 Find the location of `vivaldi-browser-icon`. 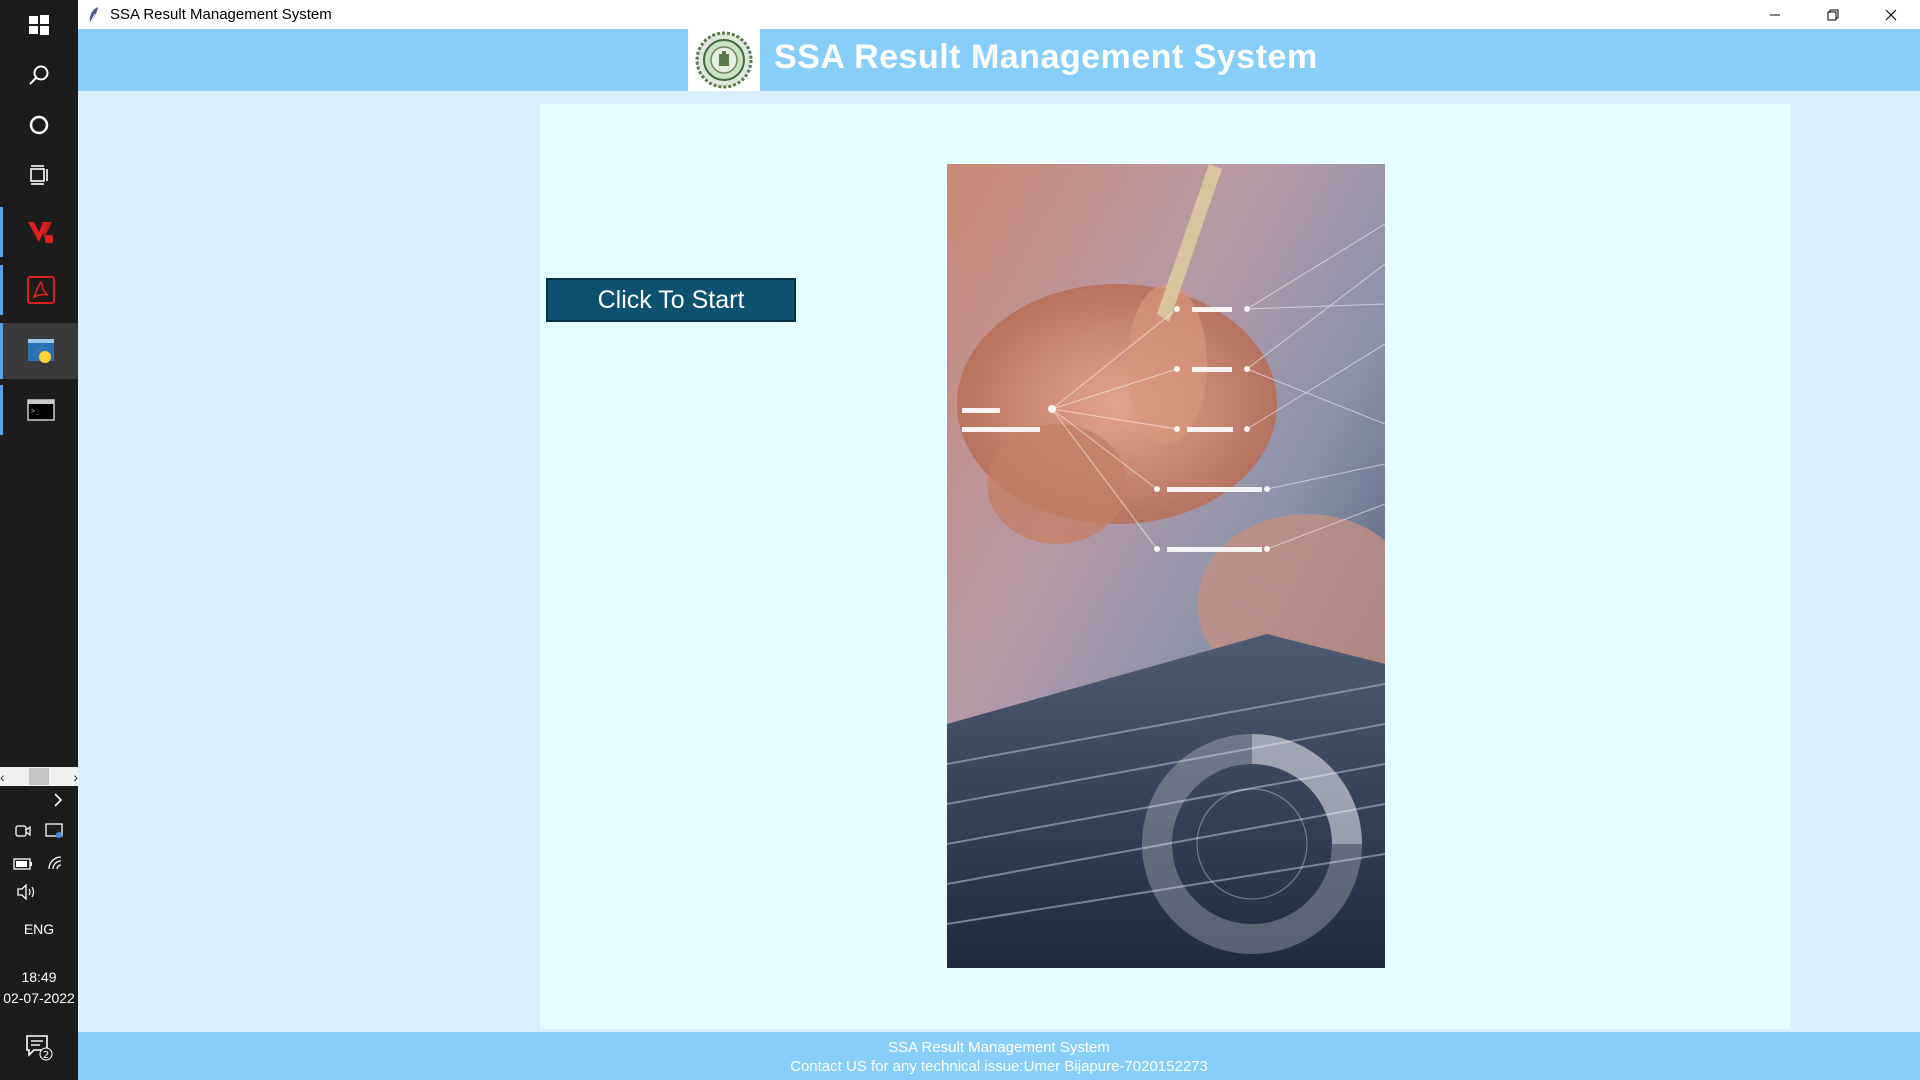

vivaldi-browser-icon is located at coordinates (39, 232).